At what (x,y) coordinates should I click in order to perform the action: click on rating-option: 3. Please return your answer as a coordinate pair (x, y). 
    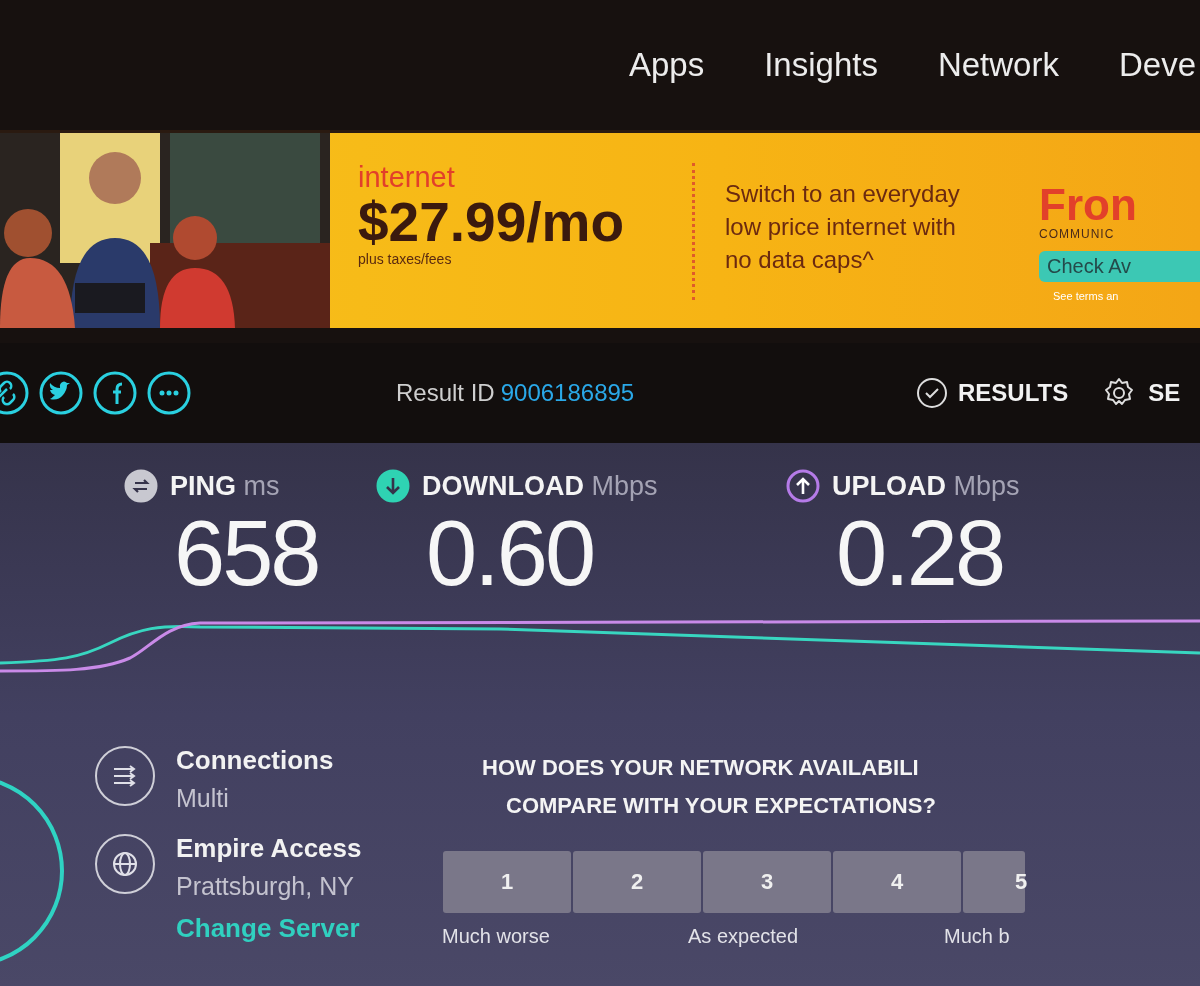
    Looking at the image, I should click on (767, 882).